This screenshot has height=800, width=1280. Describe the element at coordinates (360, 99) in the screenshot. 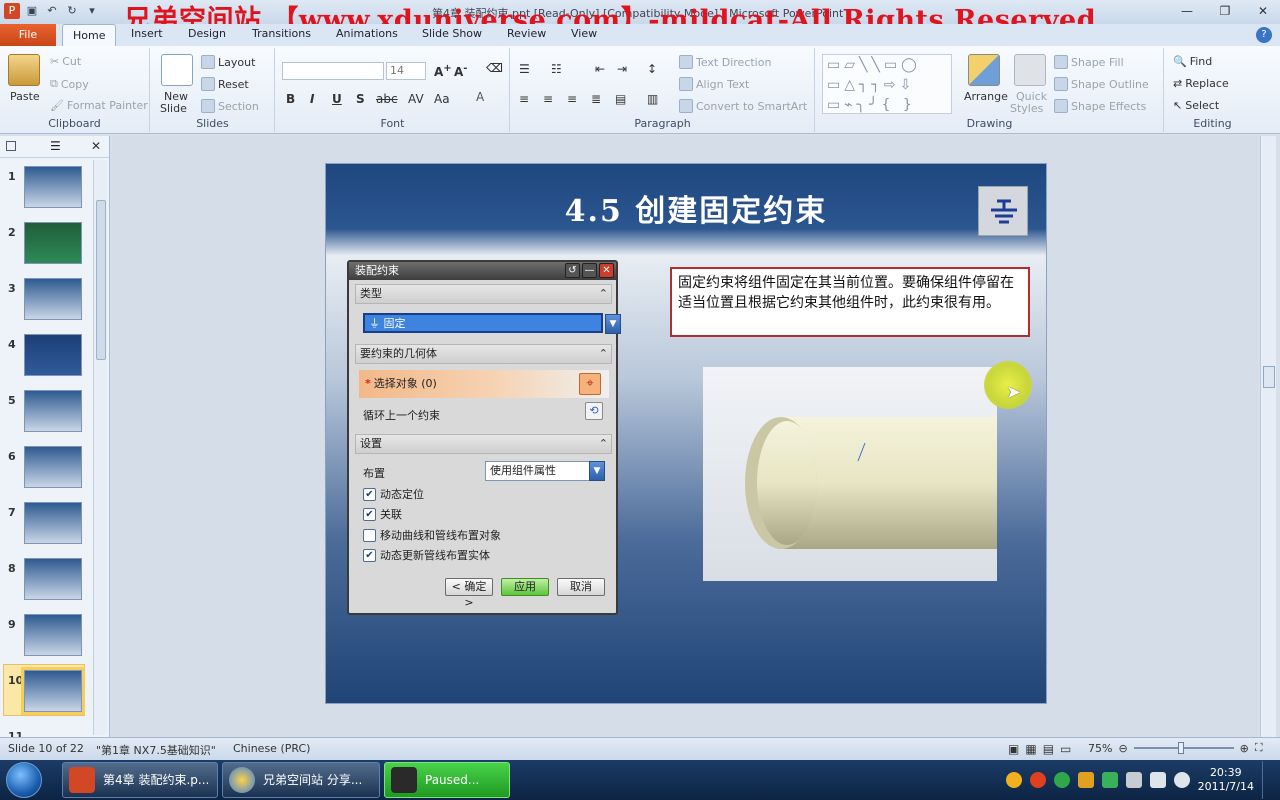

I see `shadow-icon: S` at that location.